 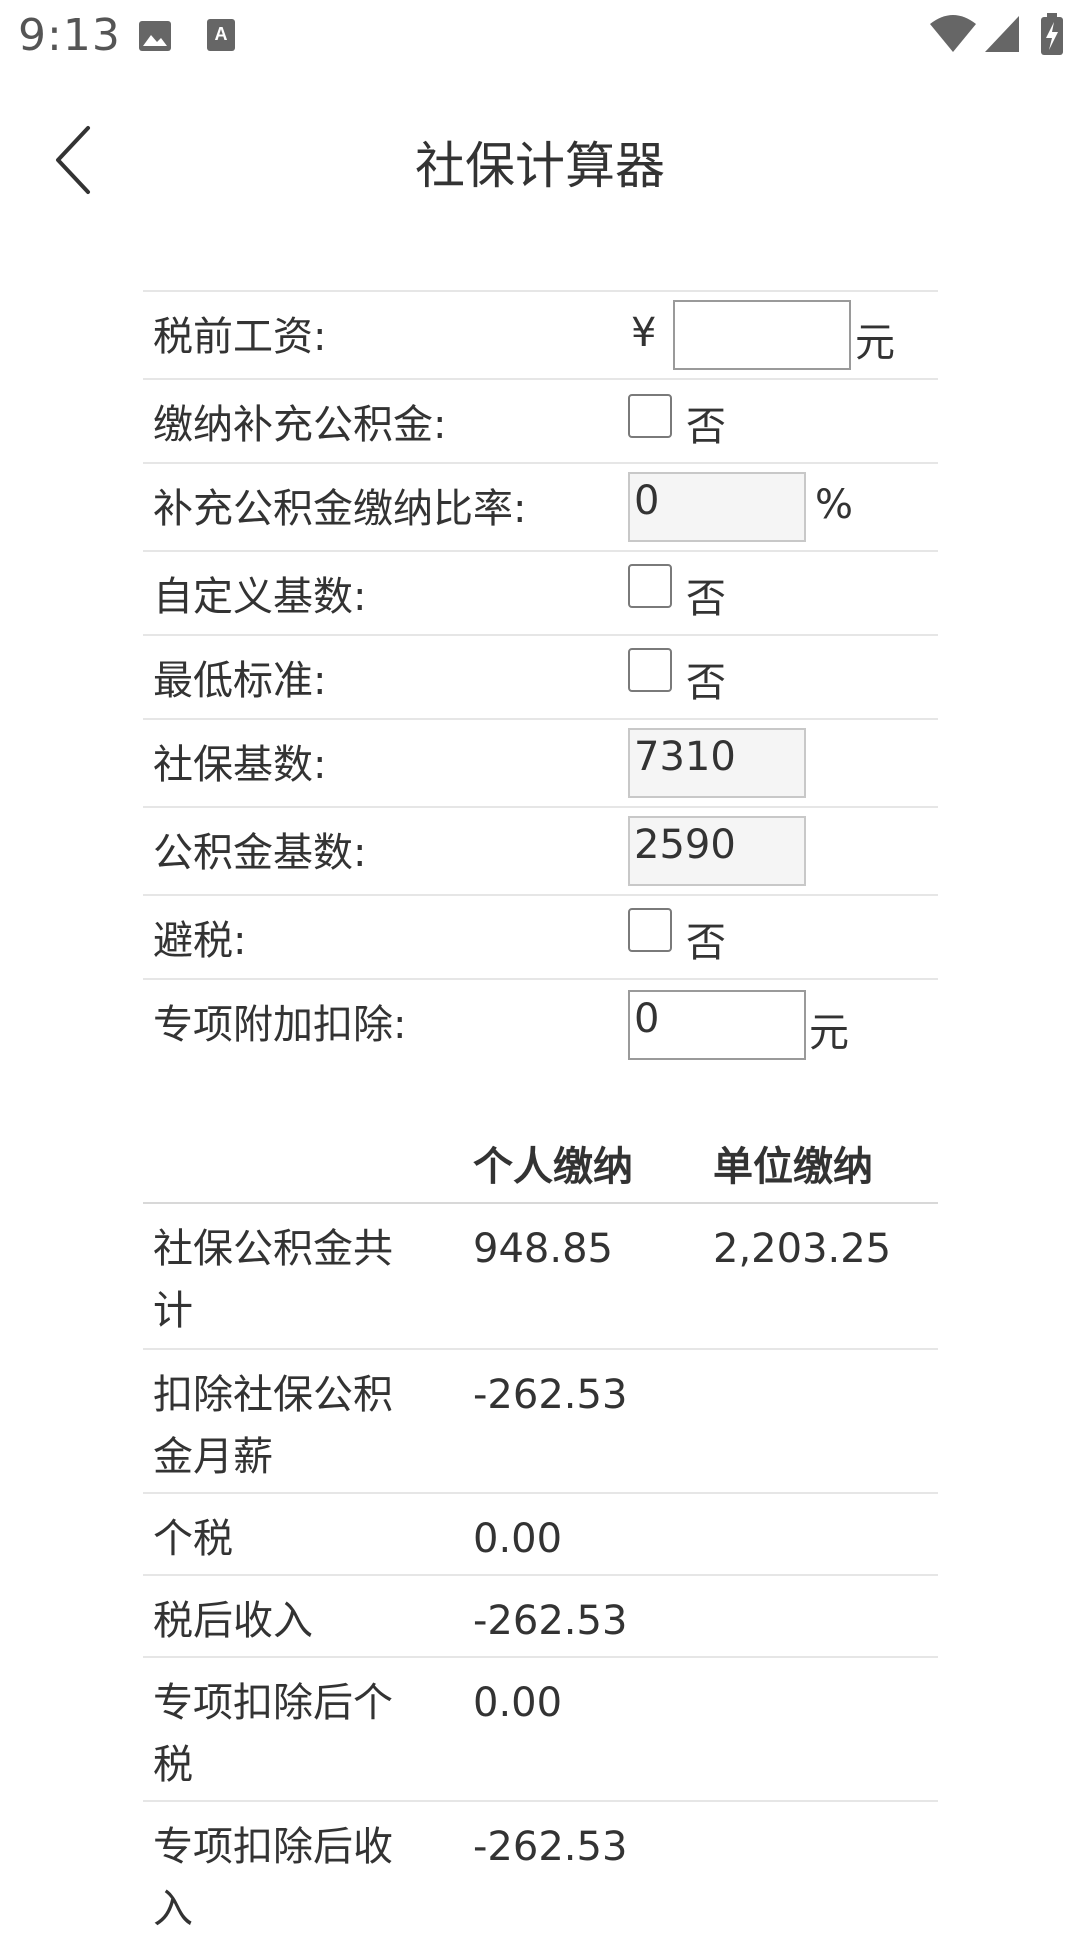 I want to click on supplementary-rate-unit: %, so click(x=834, y=505).